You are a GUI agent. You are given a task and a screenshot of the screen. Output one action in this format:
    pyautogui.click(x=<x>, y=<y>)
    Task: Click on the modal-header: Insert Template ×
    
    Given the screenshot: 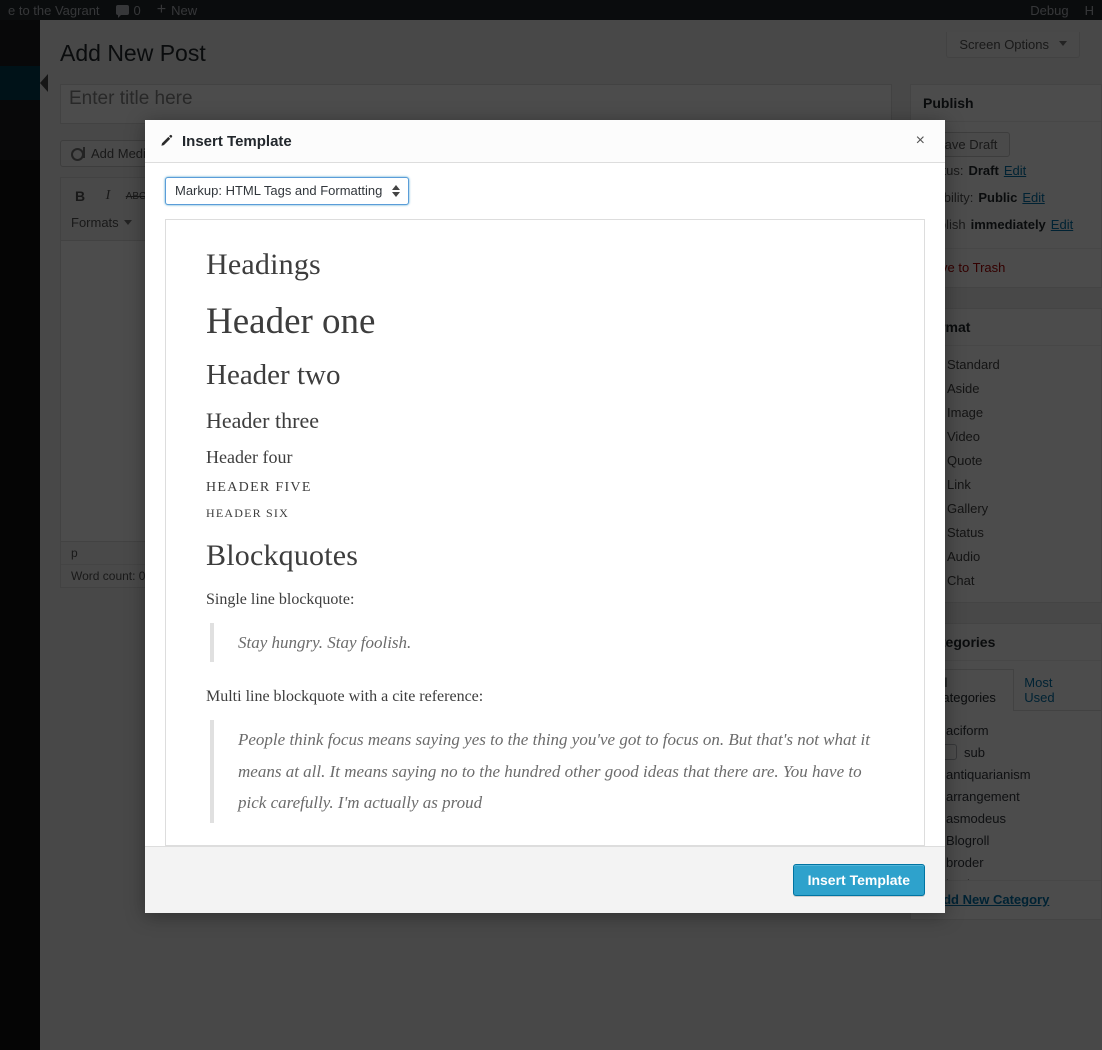 What is the action you would take?
    pyautogui.click(x=545, y=141)
    